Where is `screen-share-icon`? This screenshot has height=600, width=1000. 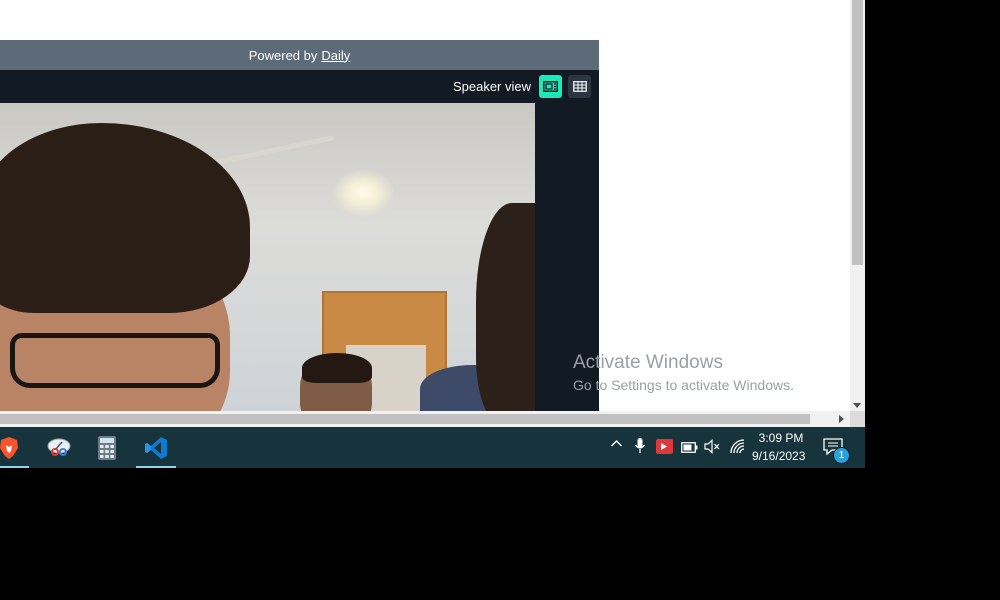
screen-share-icon is located at coordinates (664, 446).